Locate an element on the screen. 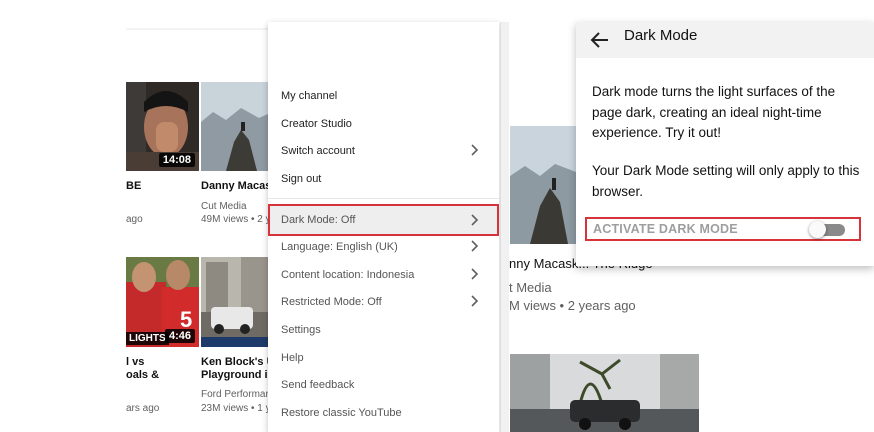 The height and width of the screenshot is (432, 874). video-meta: 49M views • 2 years ago is located at coordinates (235, 219).